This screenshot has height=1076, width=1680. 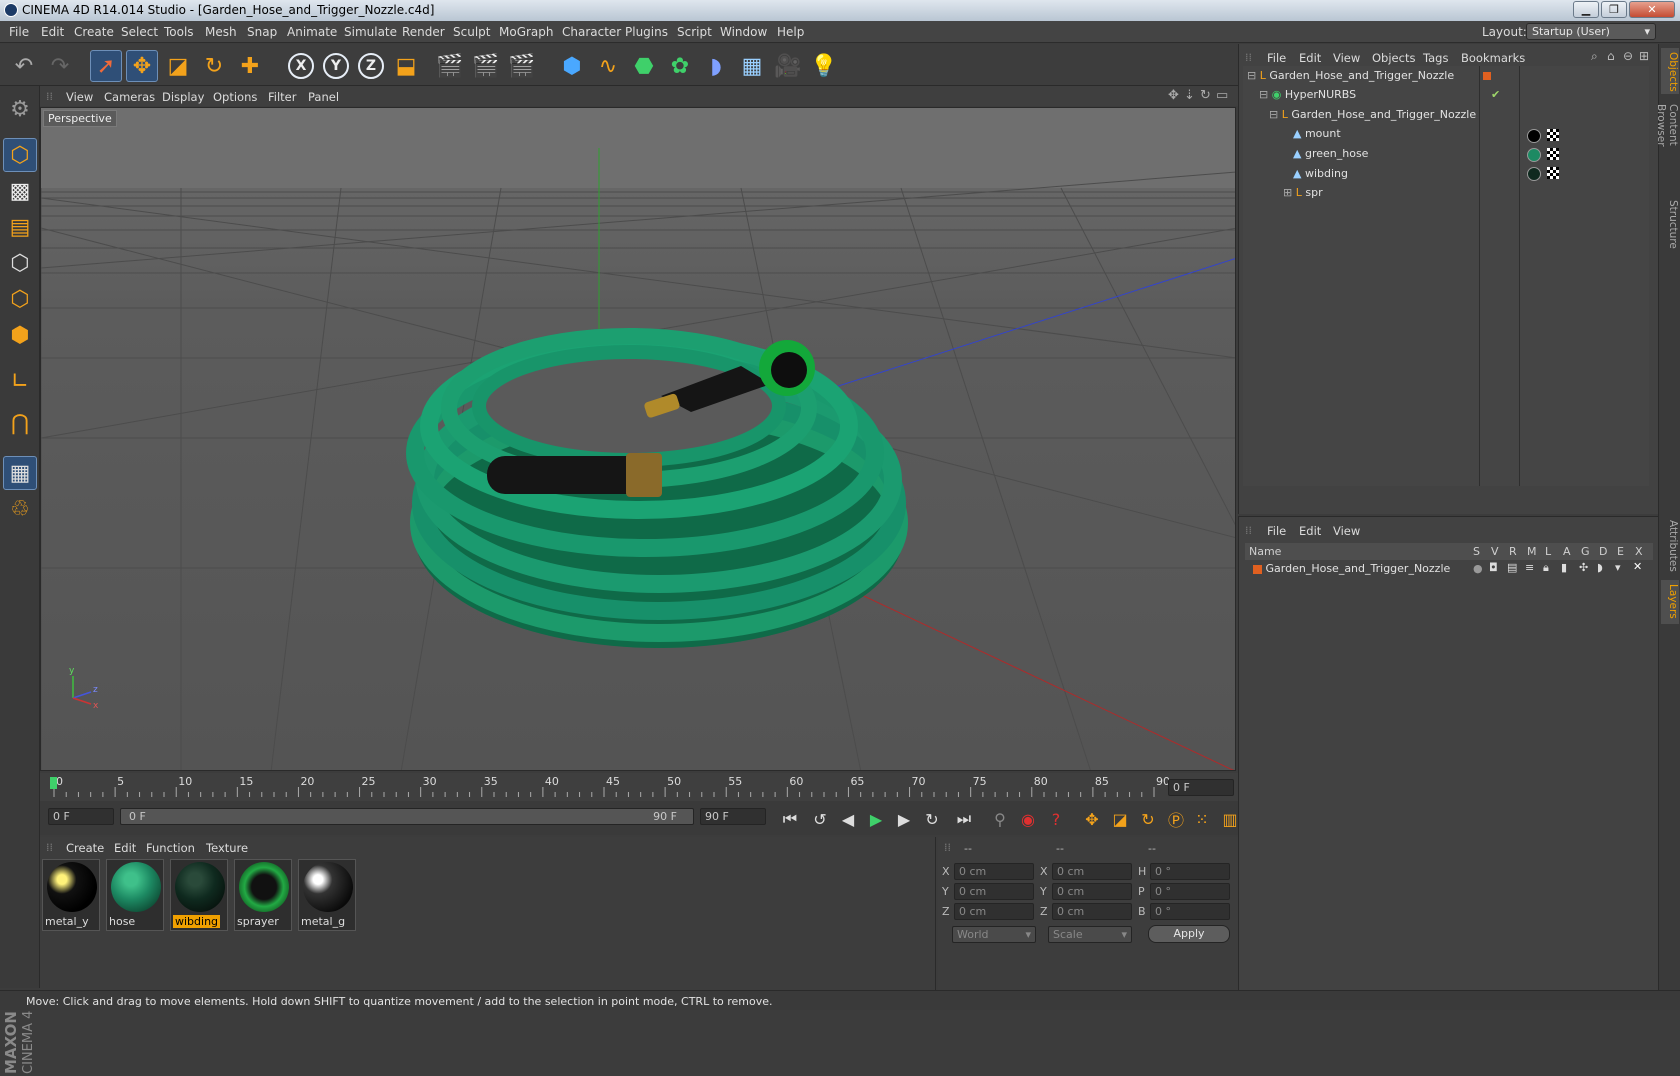 What do you see at coordinates (19, 32) in the screenshot?
I see `menu-file: File` at bounding box center [19, 32].